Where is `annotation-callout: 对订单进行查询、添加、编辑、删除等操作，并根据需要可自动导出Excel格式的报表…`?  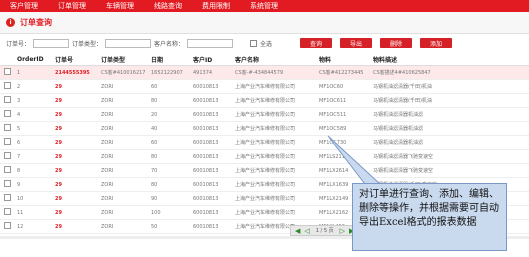
annotation-callout: 对订单进行查询、添加、编辑、删除等操作，并根据需要可自动导出Excel格式的报表… is located at coordinates (429, 217).